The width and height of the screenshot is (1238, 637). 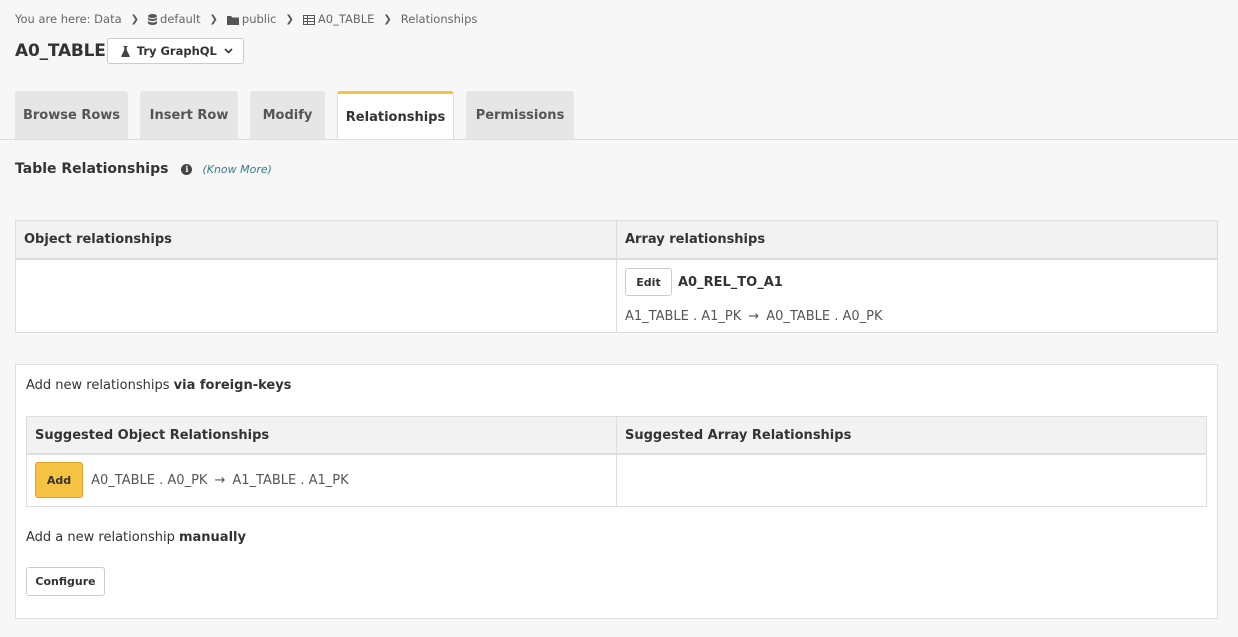 I want to click on section-title-text: Table Relationships, so click(x=92, y=169).